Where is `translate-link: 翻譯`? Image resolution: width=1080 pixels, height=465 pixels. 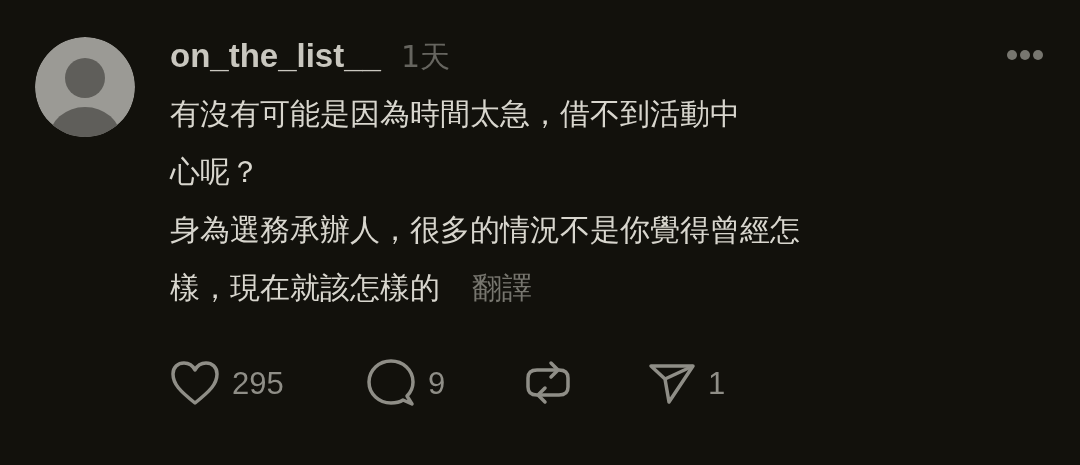
translate-link: 翻譯 is located at coordinates (501, 287).